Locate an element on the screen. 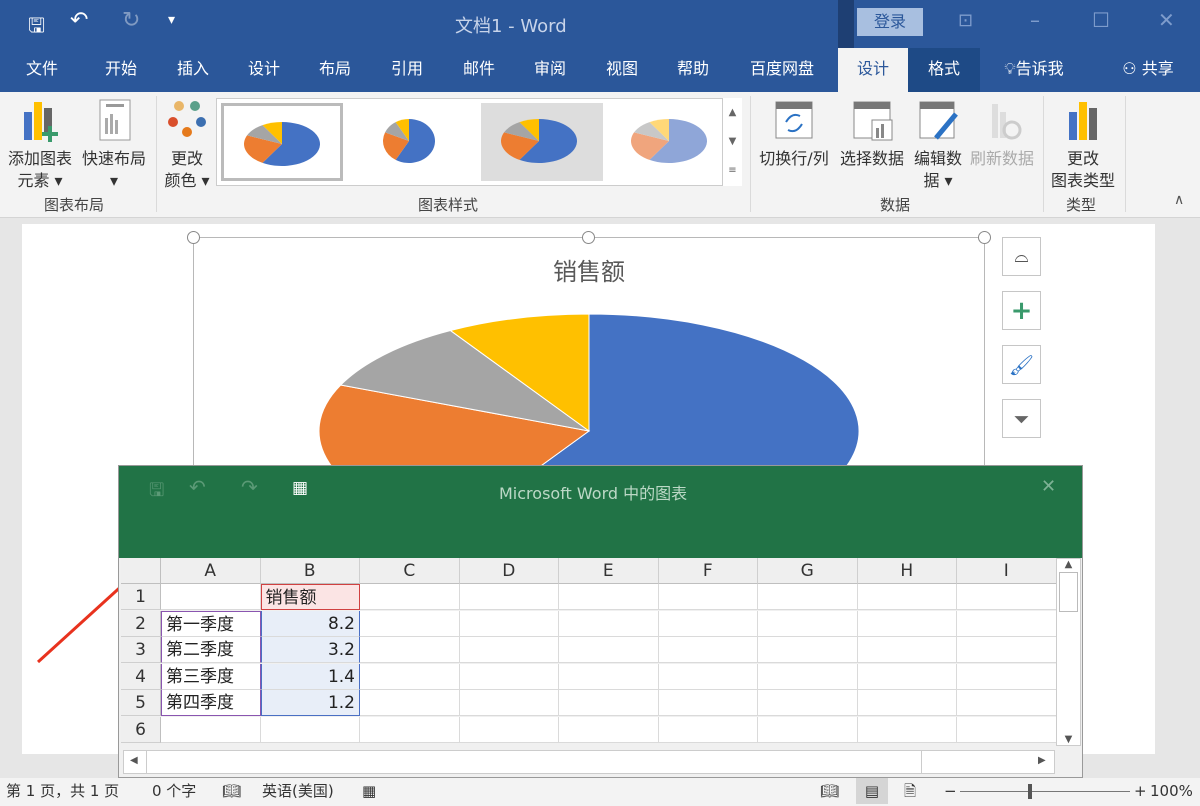 This screenshot has height=806, width=1200. zoom-slider is located at coordinates (1045, 791).